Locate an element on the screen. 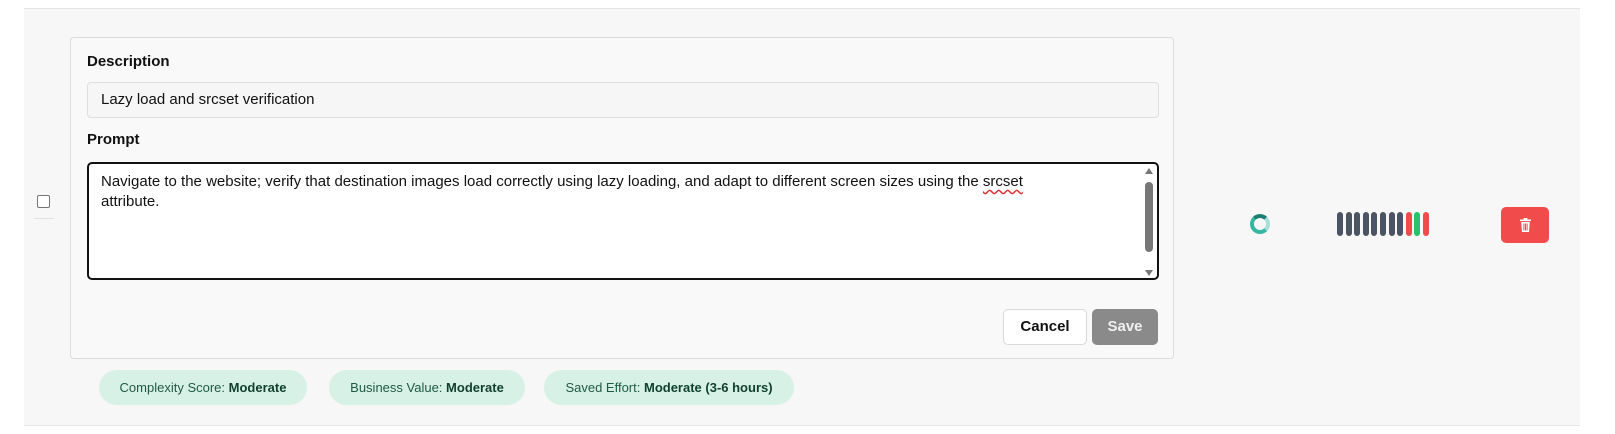 The image size is (1615, 434). trash-icon is located at coordinates (1525, 225).